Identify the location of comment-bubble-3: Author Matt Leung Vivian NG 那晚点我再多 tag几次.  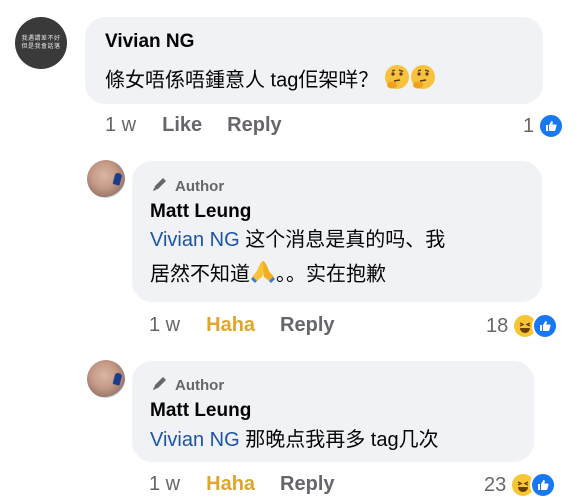
(333, 411).